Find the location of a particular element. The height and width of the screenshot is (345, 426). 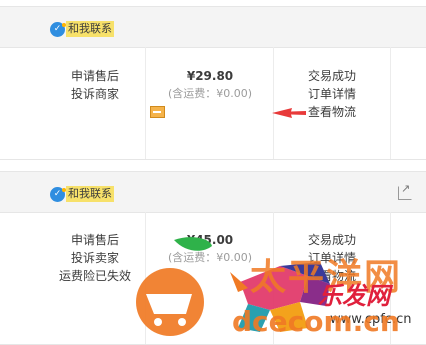

after-sale-column: 申请售后 投诉商家 is located at coordinates (95, 85).